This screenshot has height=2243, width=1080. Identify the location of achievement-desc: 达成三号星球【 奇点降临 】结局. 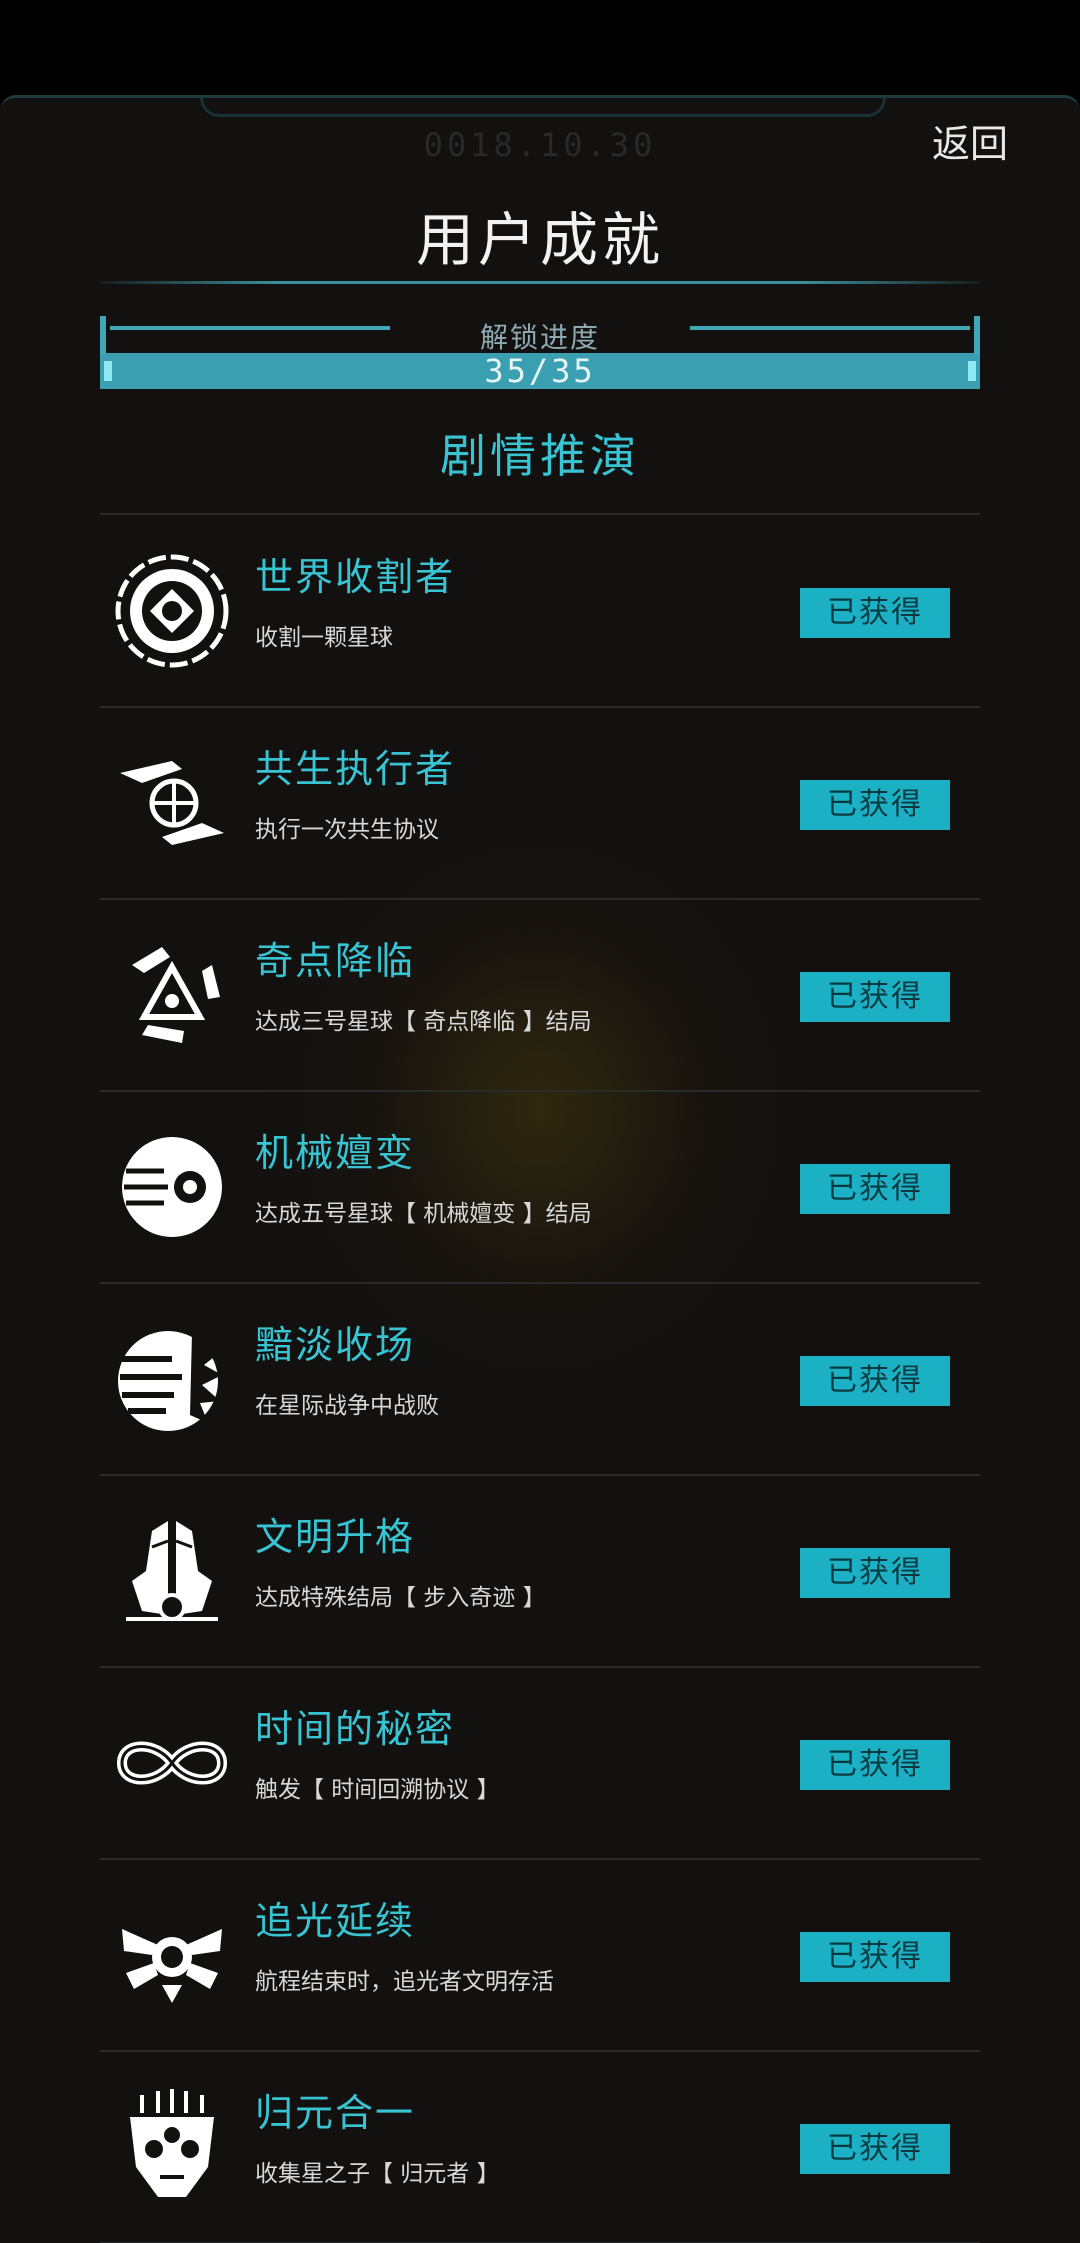
(423, 1022).